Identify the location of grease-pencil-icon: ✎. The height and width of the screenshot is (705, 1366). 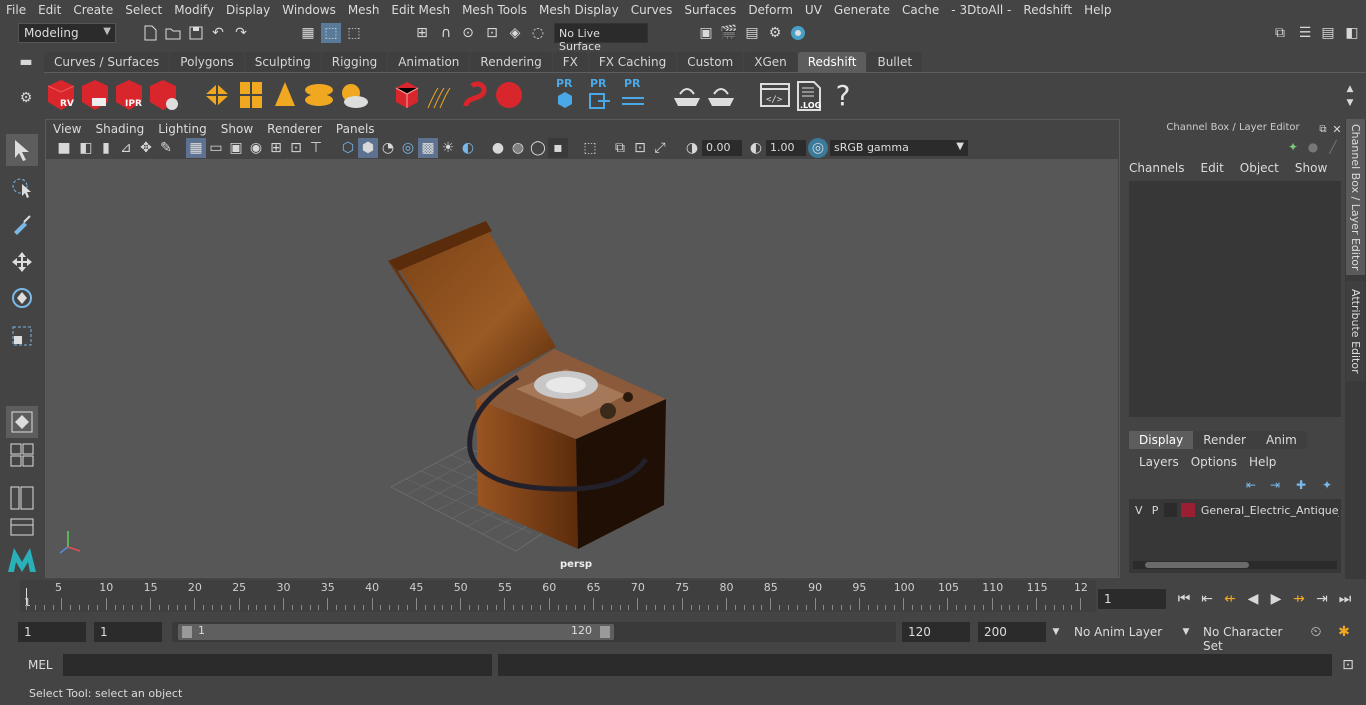
(166, 148).